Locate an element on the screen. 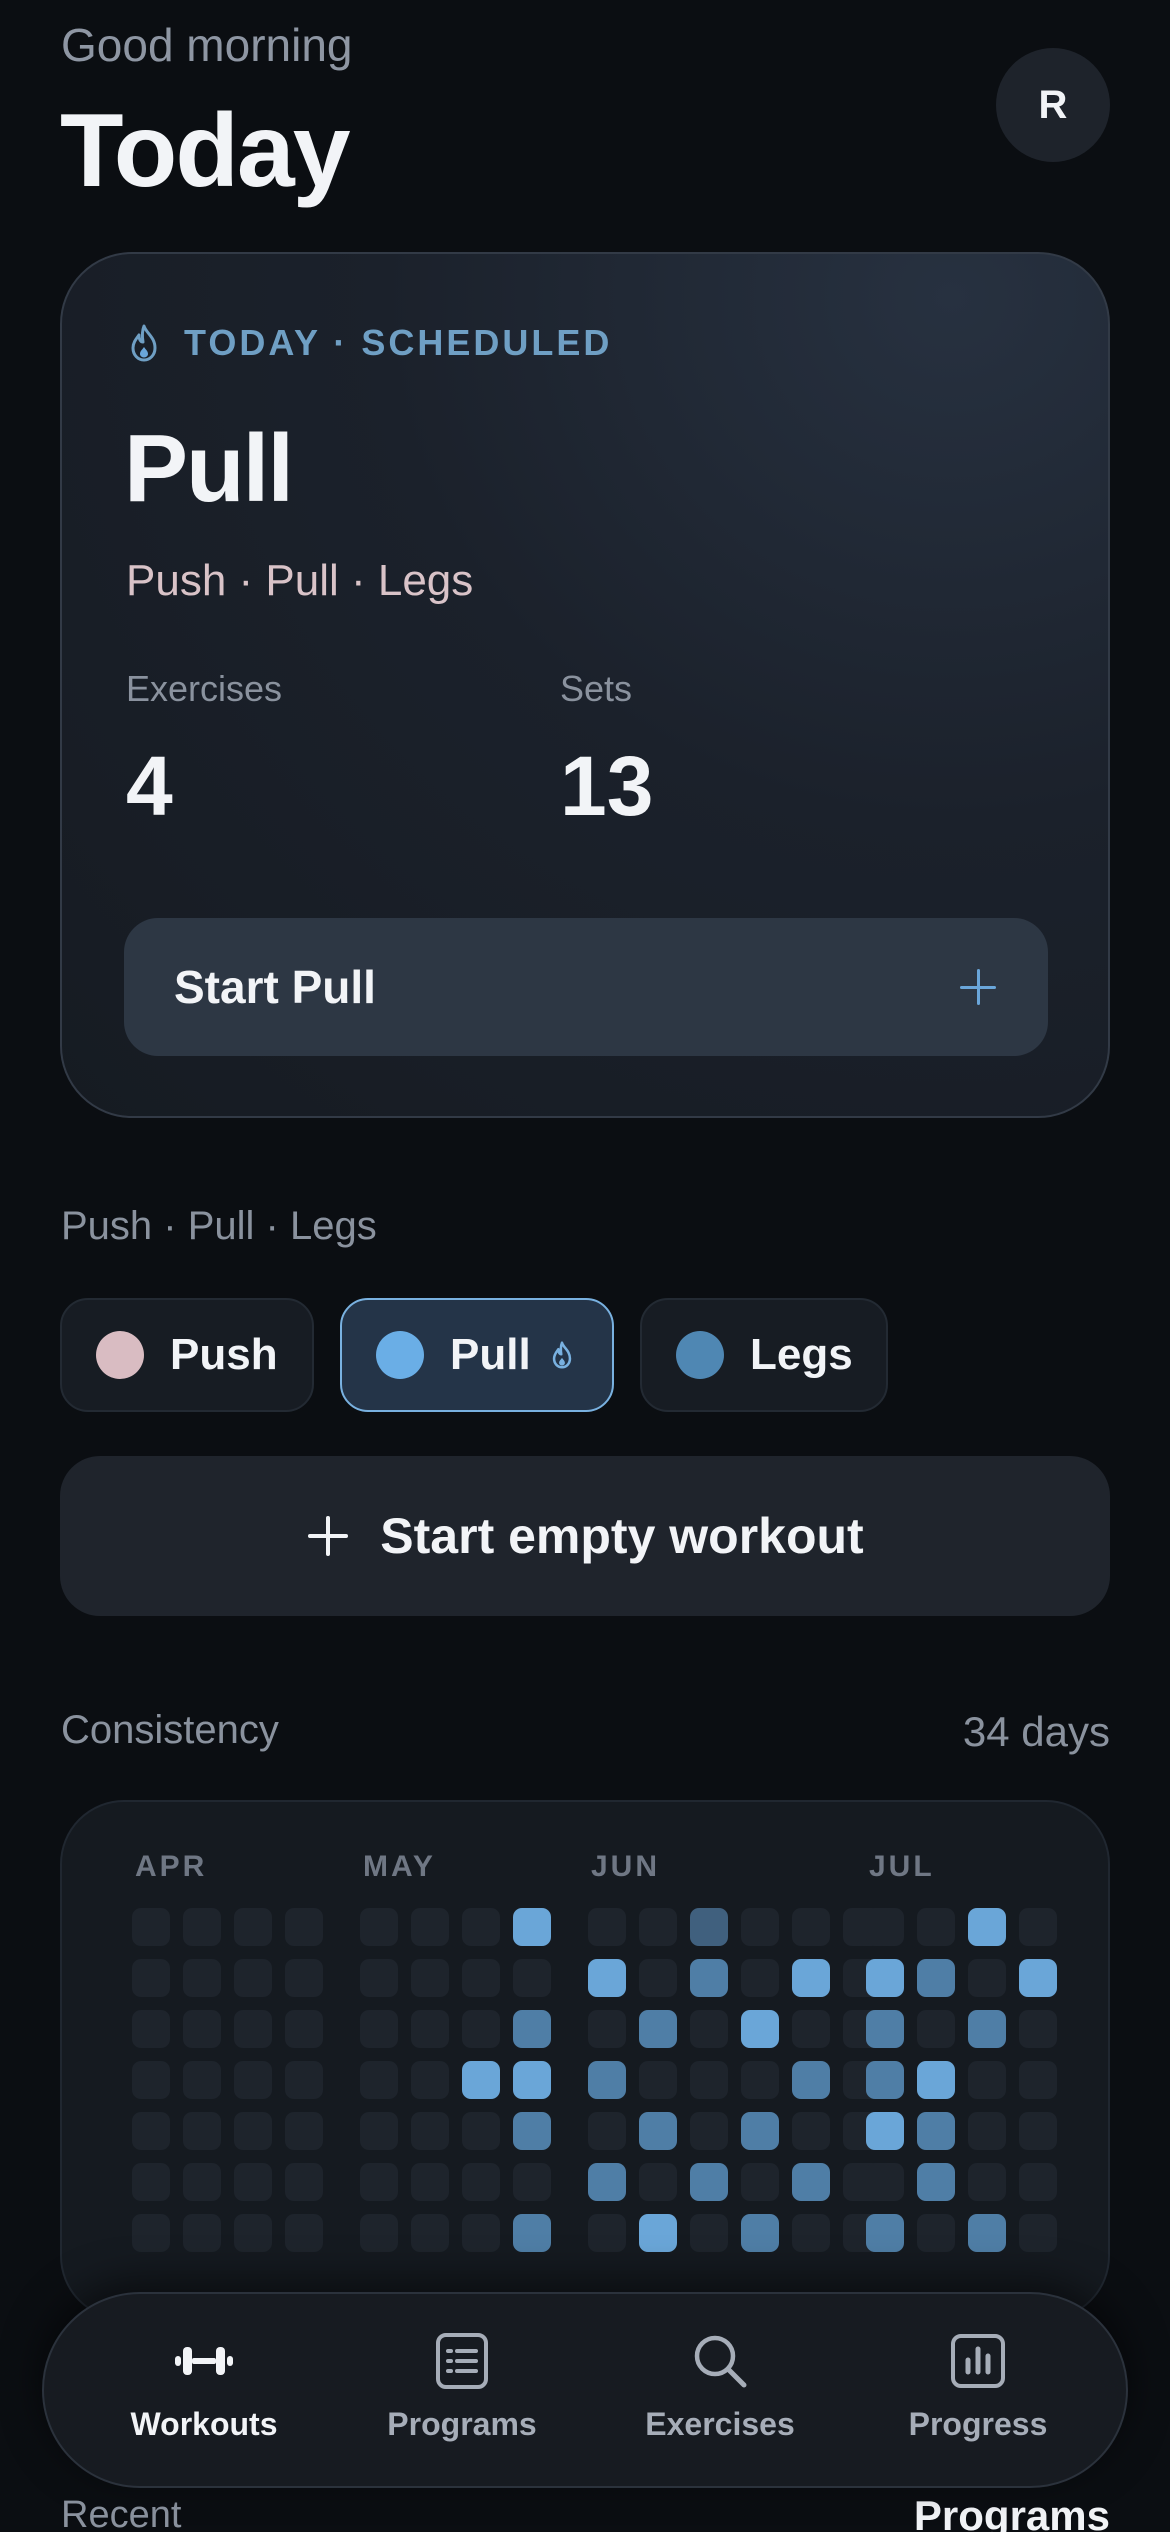  nav-label: Progress is located at coordinates (978, 2424).